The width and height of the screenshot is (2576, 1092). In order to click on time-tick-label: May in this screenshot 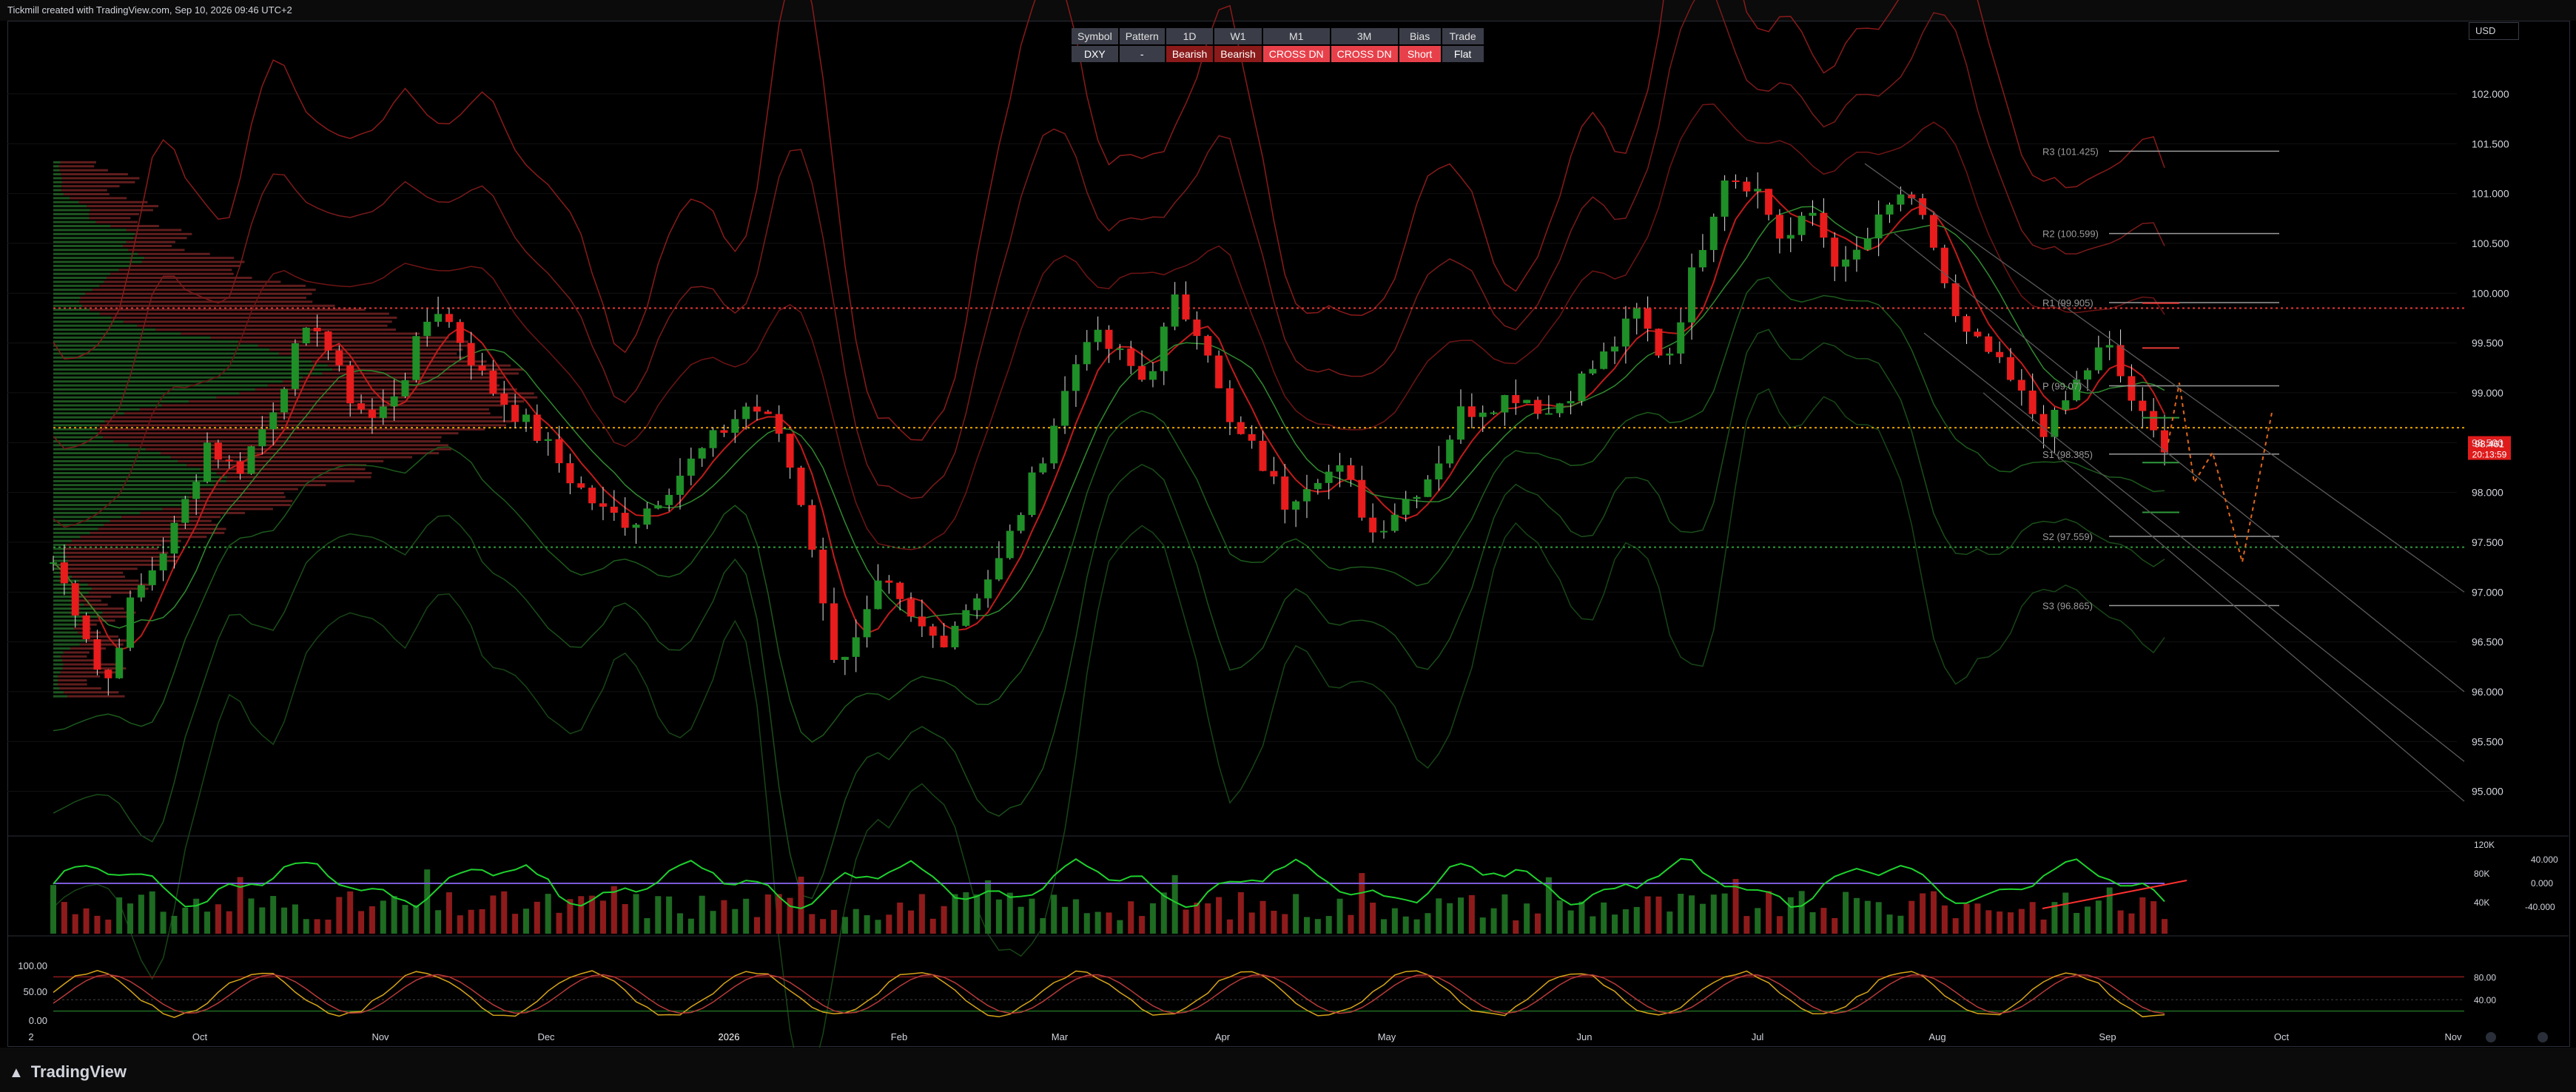, I will do `click(1387, 1036)`.